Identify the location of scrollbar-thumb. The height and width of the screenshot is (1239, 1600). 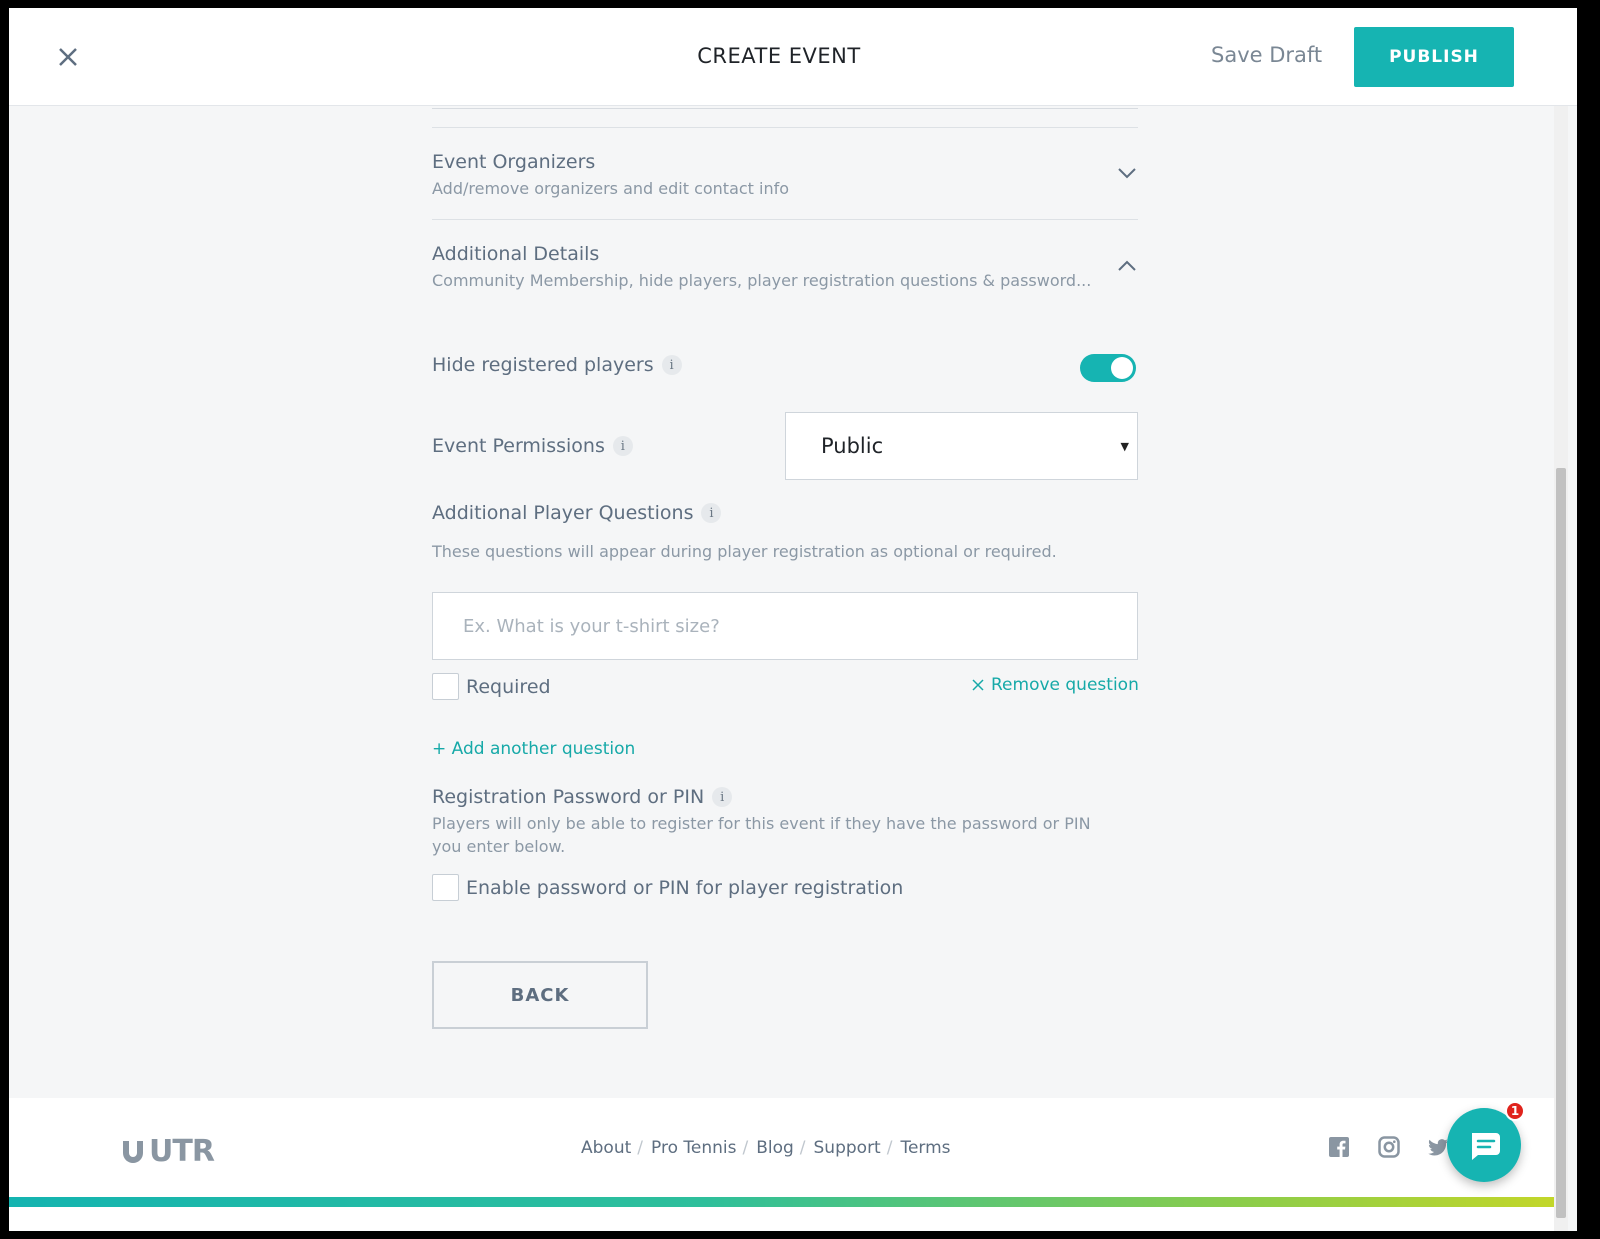
(1561, 843).